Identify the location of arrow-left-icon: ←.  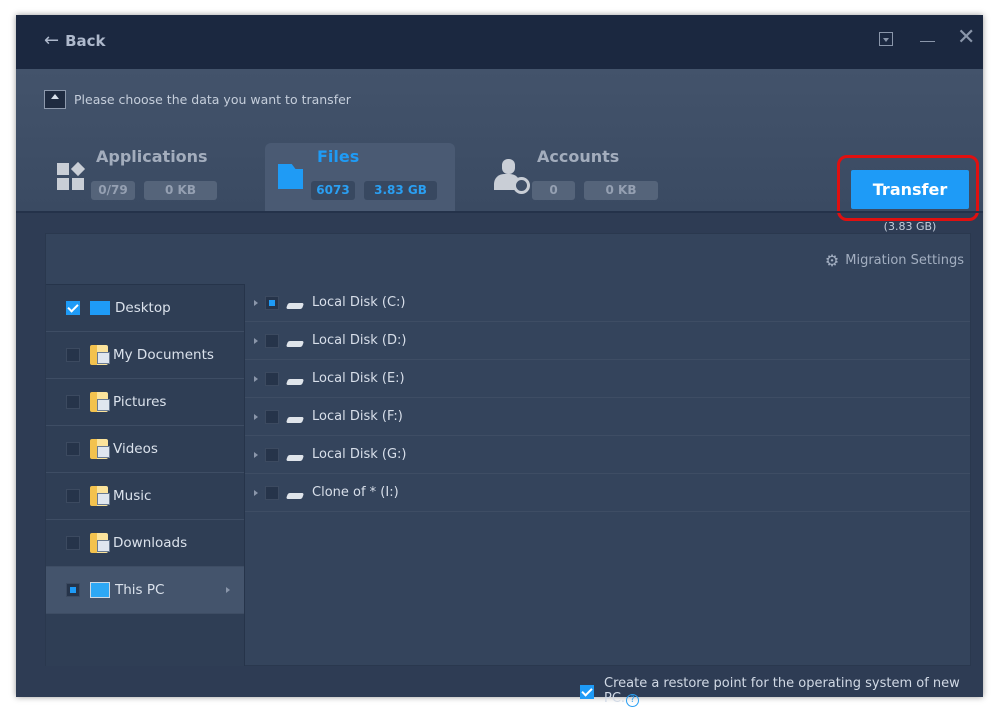
(52, 40).